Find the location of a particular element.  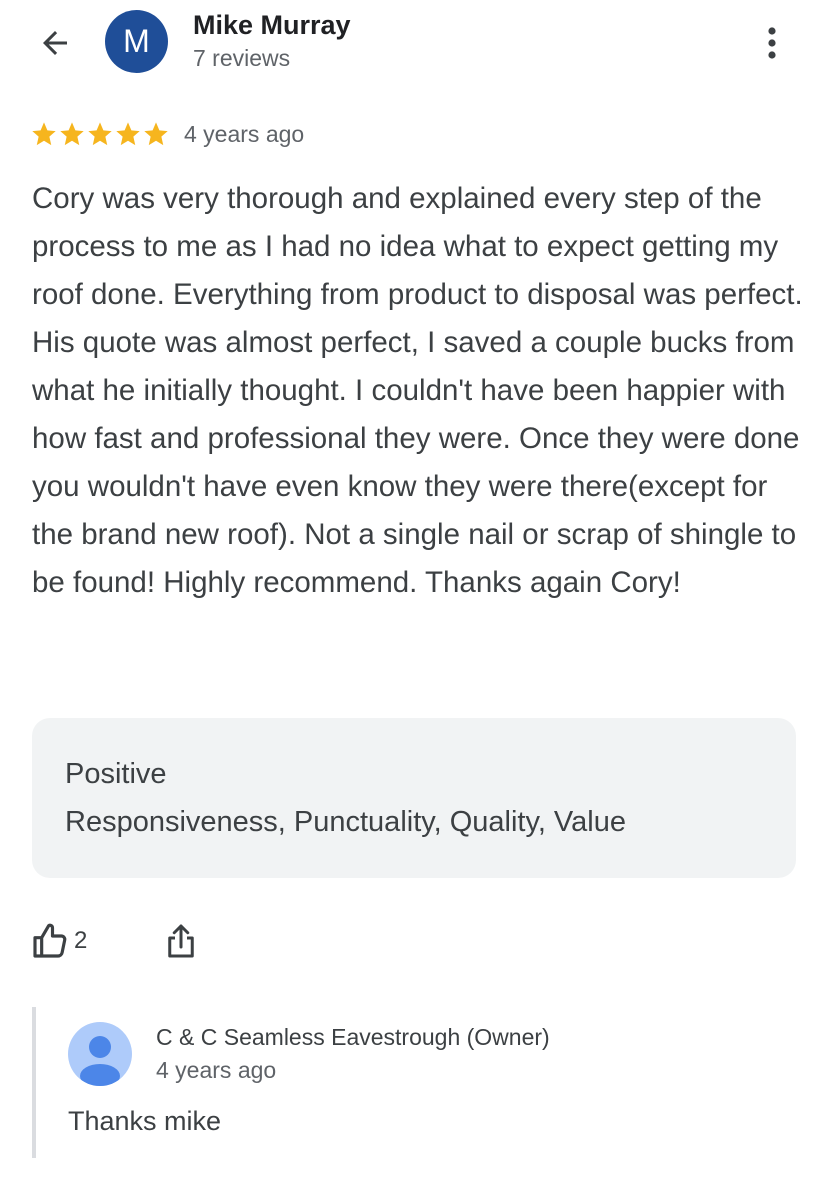

share-button is located at coordinates (181, 941).